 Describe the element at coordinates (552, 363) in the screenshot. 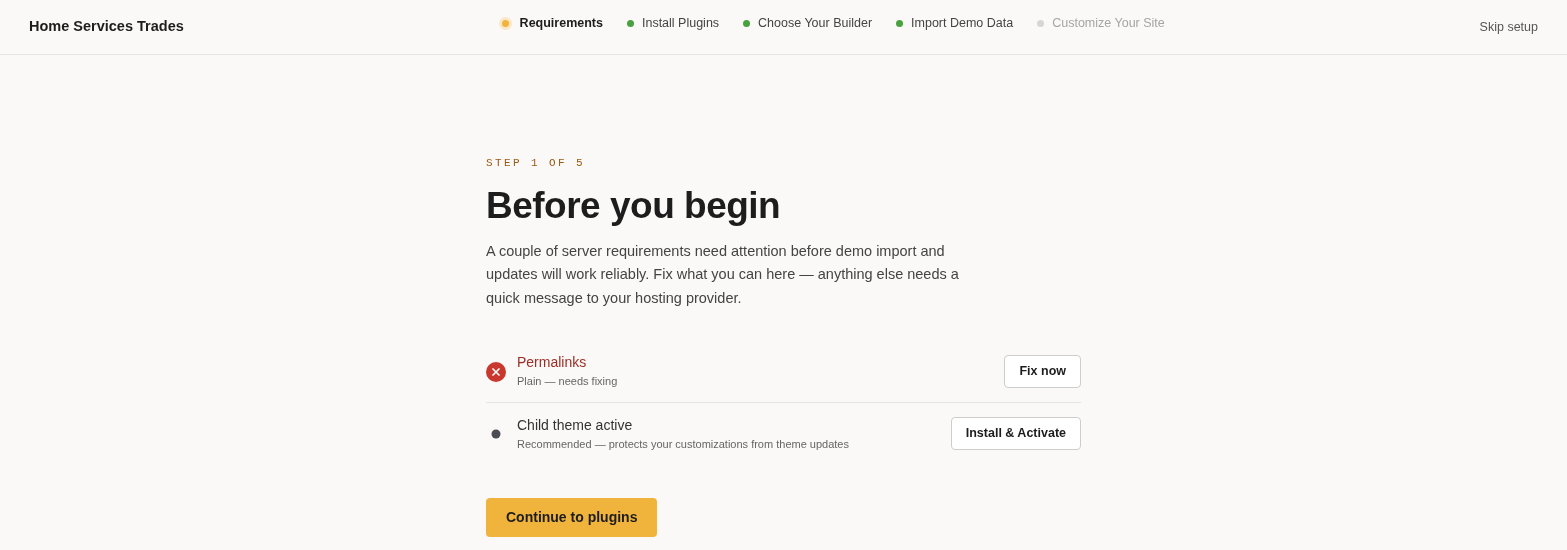

I see `requirement-title: Permalinks` at that location.